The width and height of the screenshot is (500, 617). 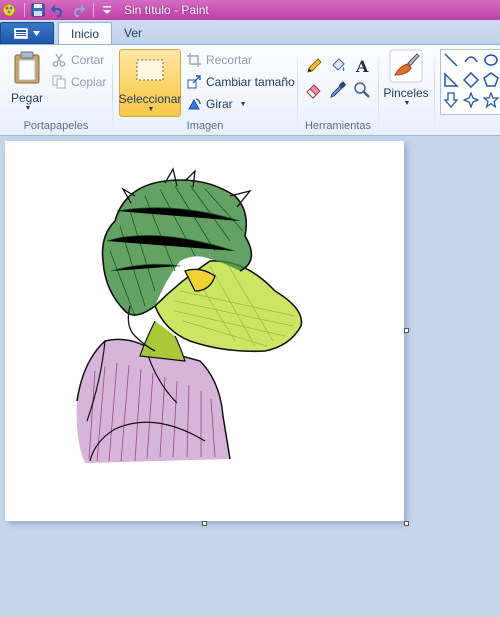 What do you see at coordinates (490, 60) in the screenshot?
I see `oval-icon` at bounding box center [490, 60].